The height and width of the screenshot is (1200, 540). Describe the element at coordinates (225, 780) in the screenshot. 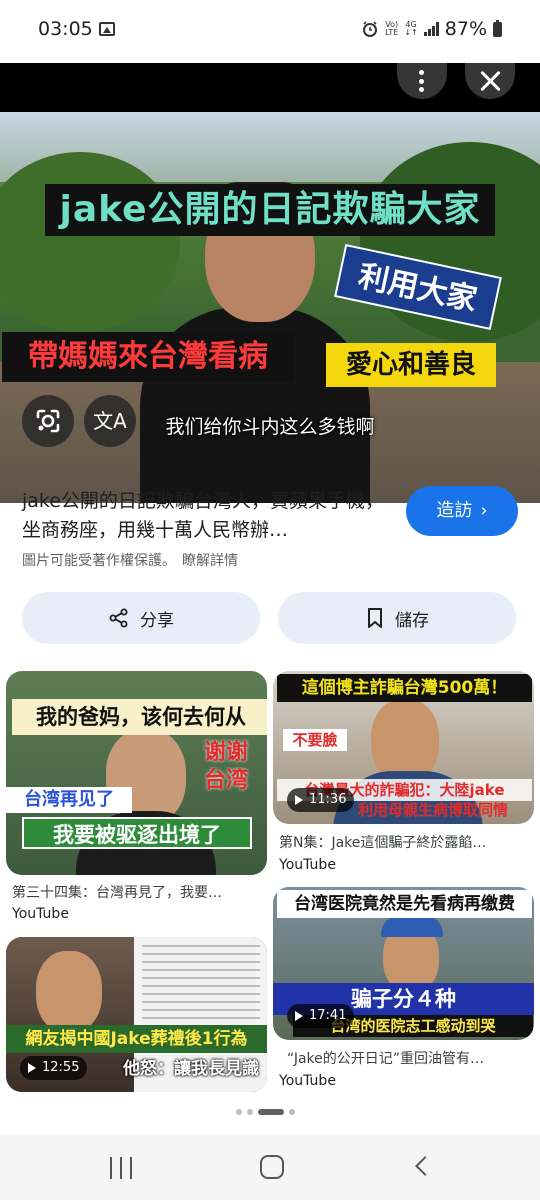

I see `thumbnail-text: 台湾` at that location.